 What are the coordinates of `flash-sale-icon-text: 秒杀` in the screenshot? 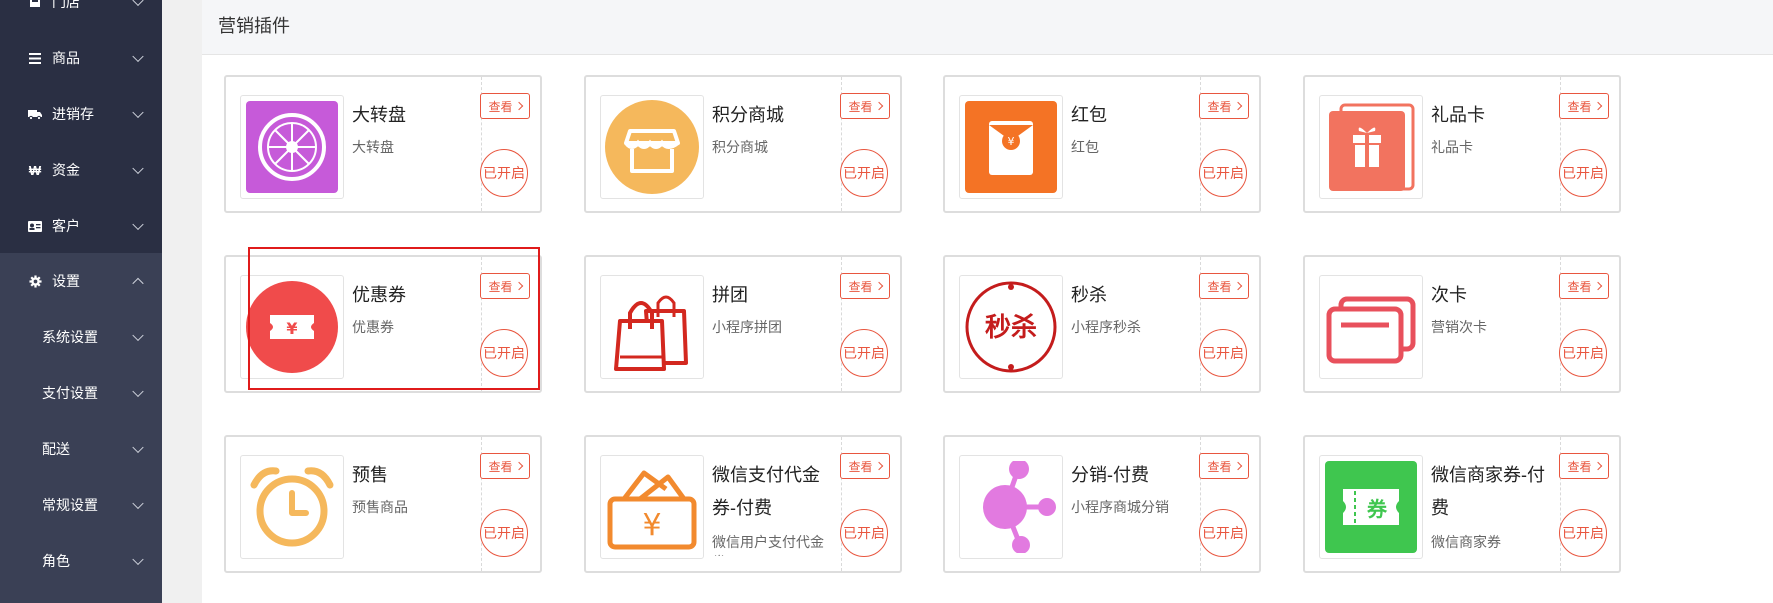 It's located at (1011, 327).